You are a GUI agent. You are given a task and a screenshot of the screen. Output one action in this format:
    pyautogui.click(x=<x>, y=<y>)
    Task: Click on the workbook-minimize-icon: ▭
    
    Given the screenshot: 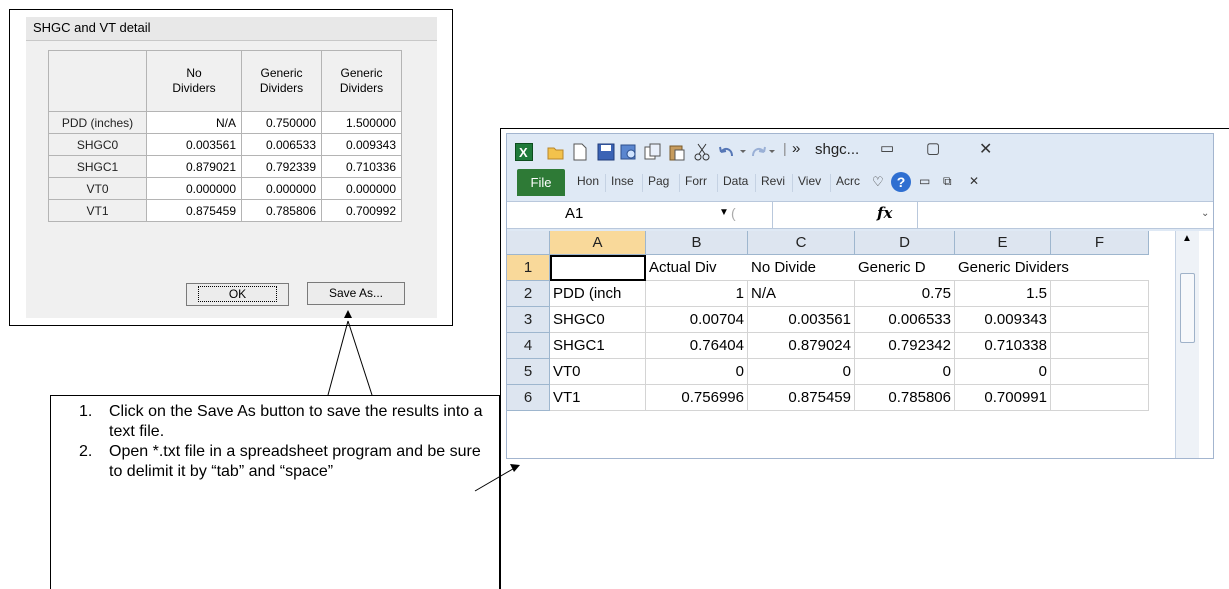 What is the action you would take?
    pyautogui.click(x=924, y=181)
    